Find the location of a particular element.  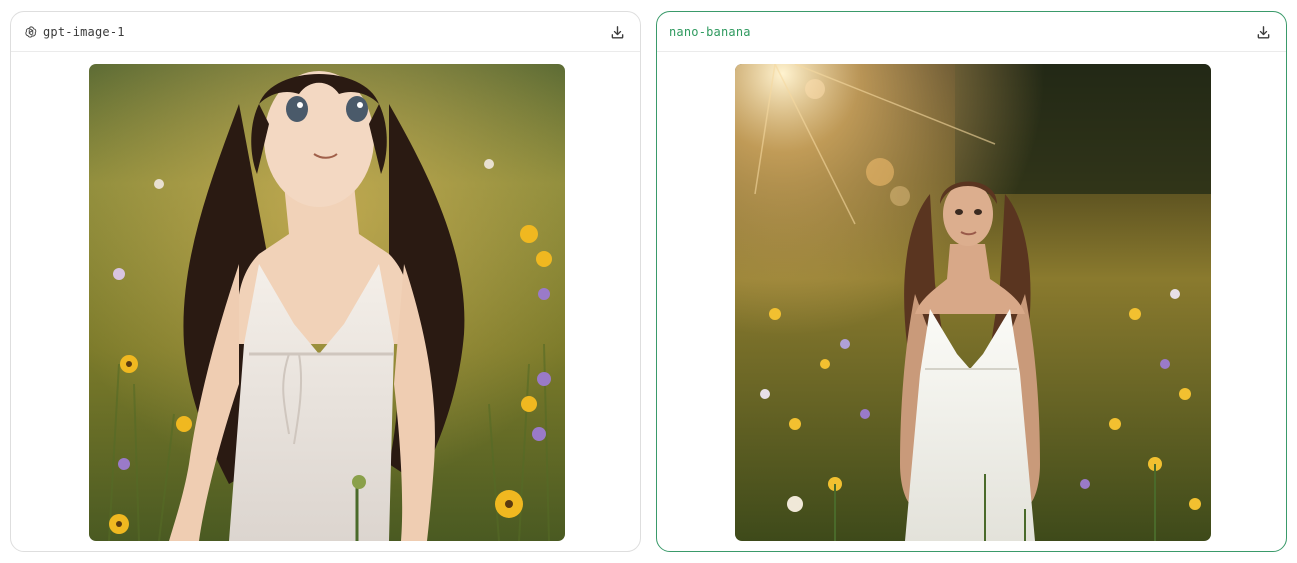

card-header: nano-banana is located at coordinates (971, 32).